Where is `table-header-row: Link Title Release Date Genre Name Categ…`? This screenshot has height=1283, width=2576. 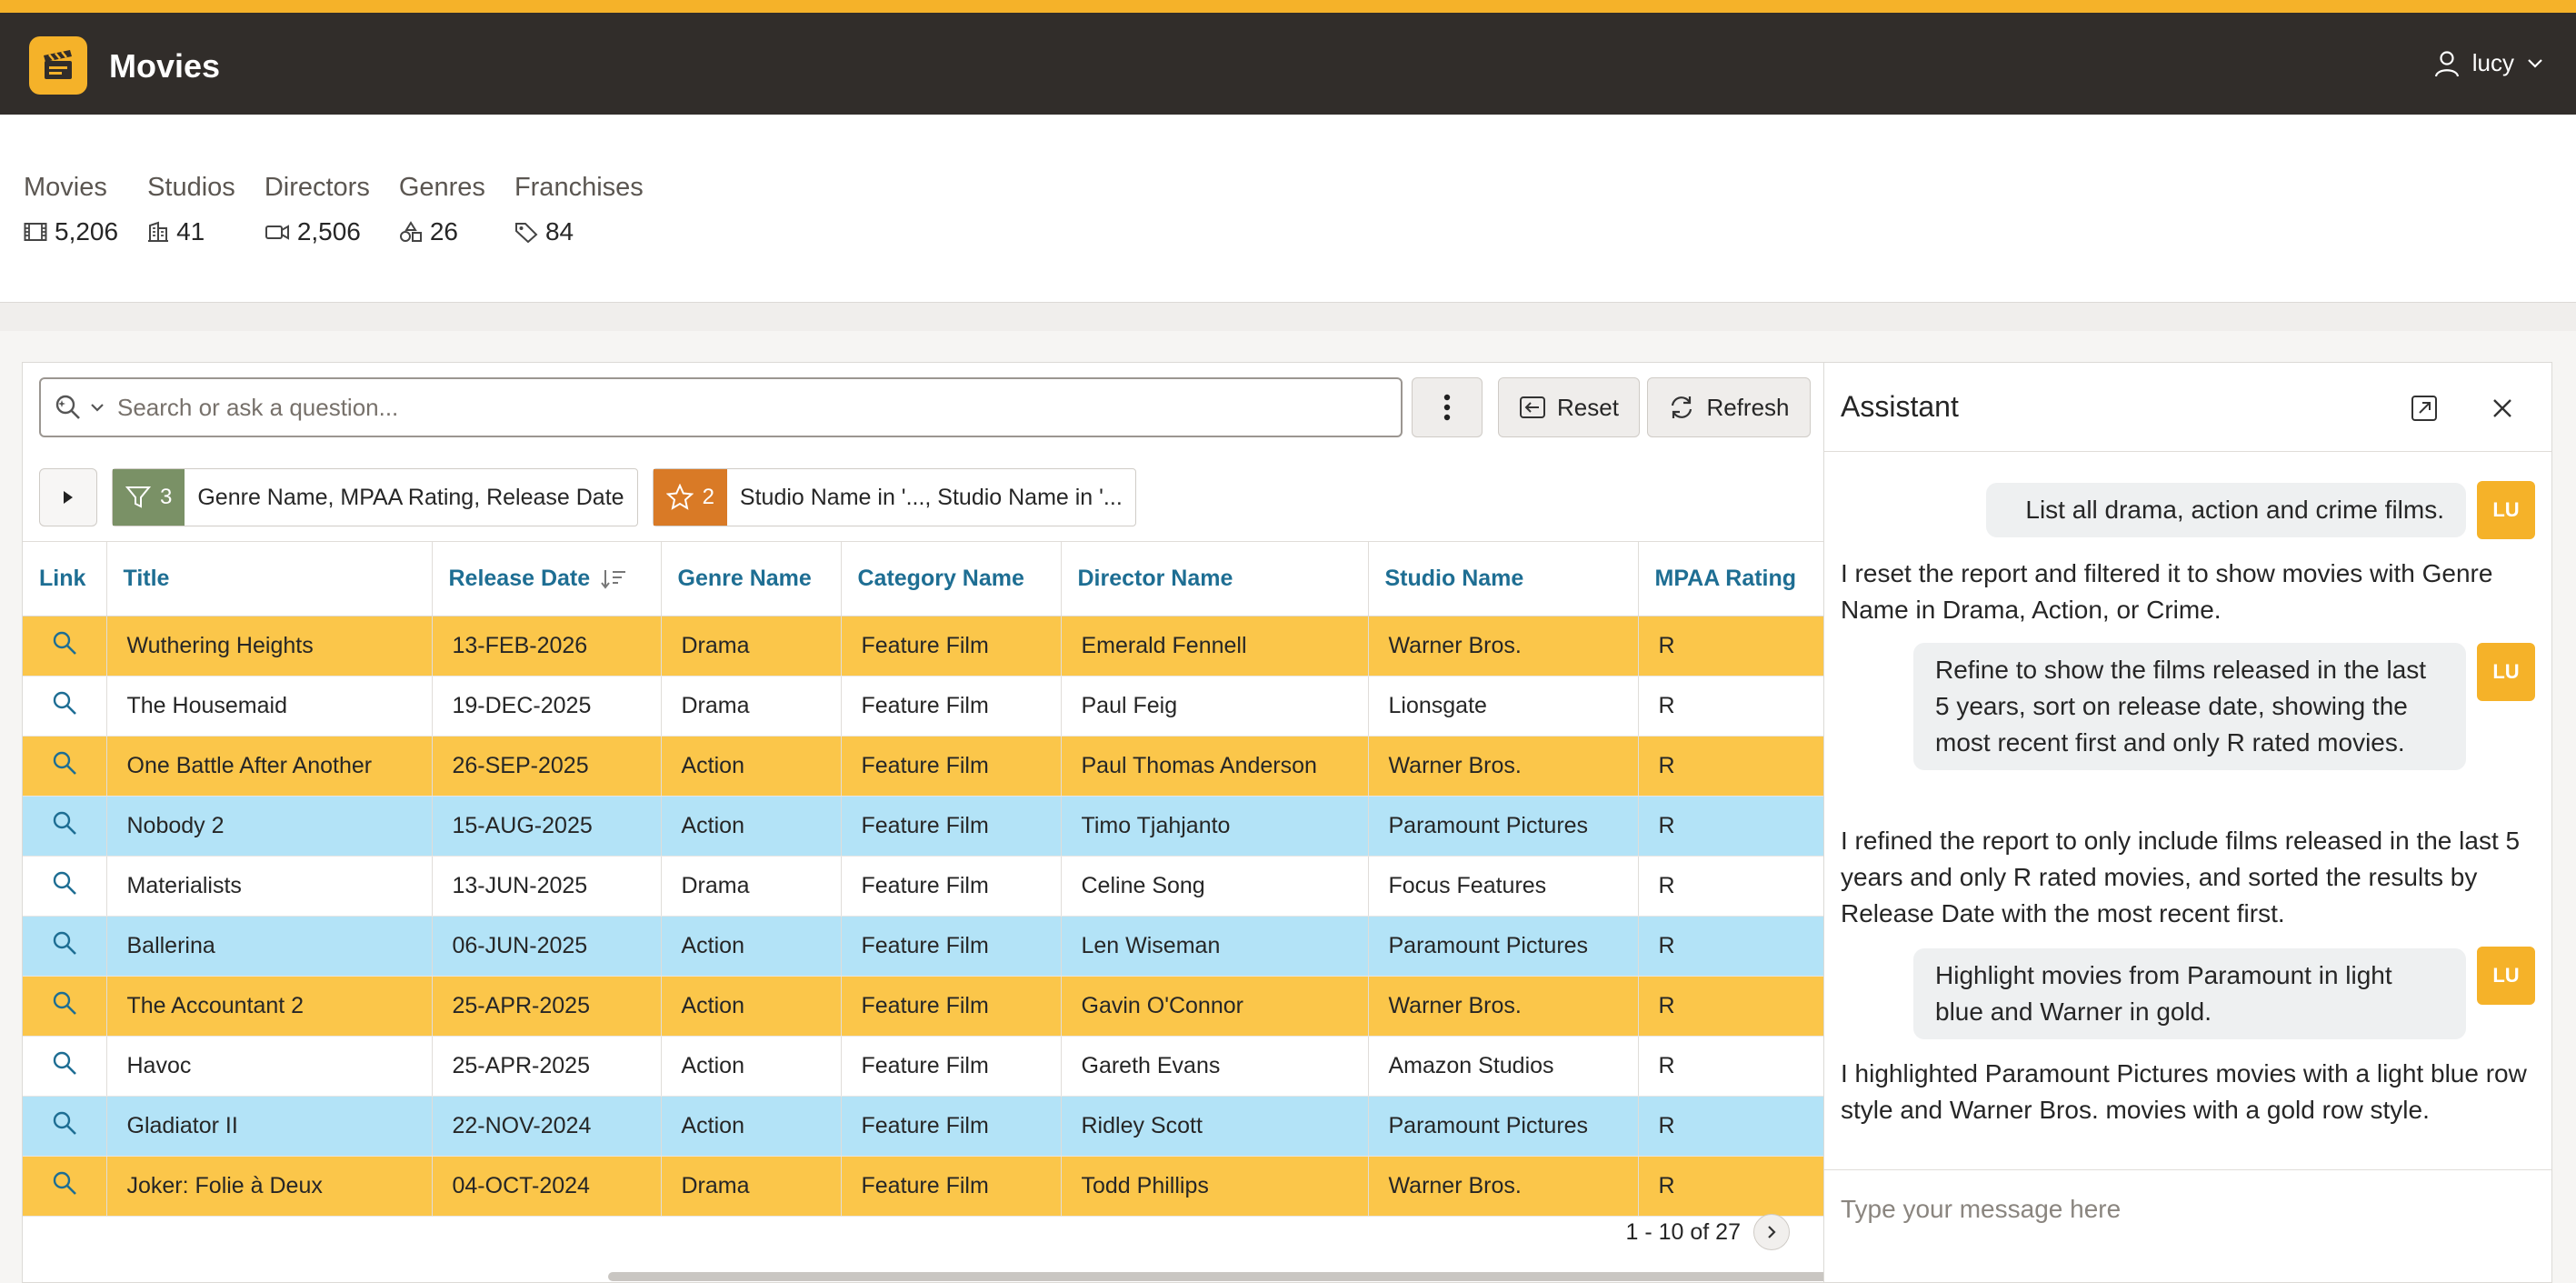 table-header-row: Link Title Release Date Genre Name Categ… is located at coordinates (923, 578).